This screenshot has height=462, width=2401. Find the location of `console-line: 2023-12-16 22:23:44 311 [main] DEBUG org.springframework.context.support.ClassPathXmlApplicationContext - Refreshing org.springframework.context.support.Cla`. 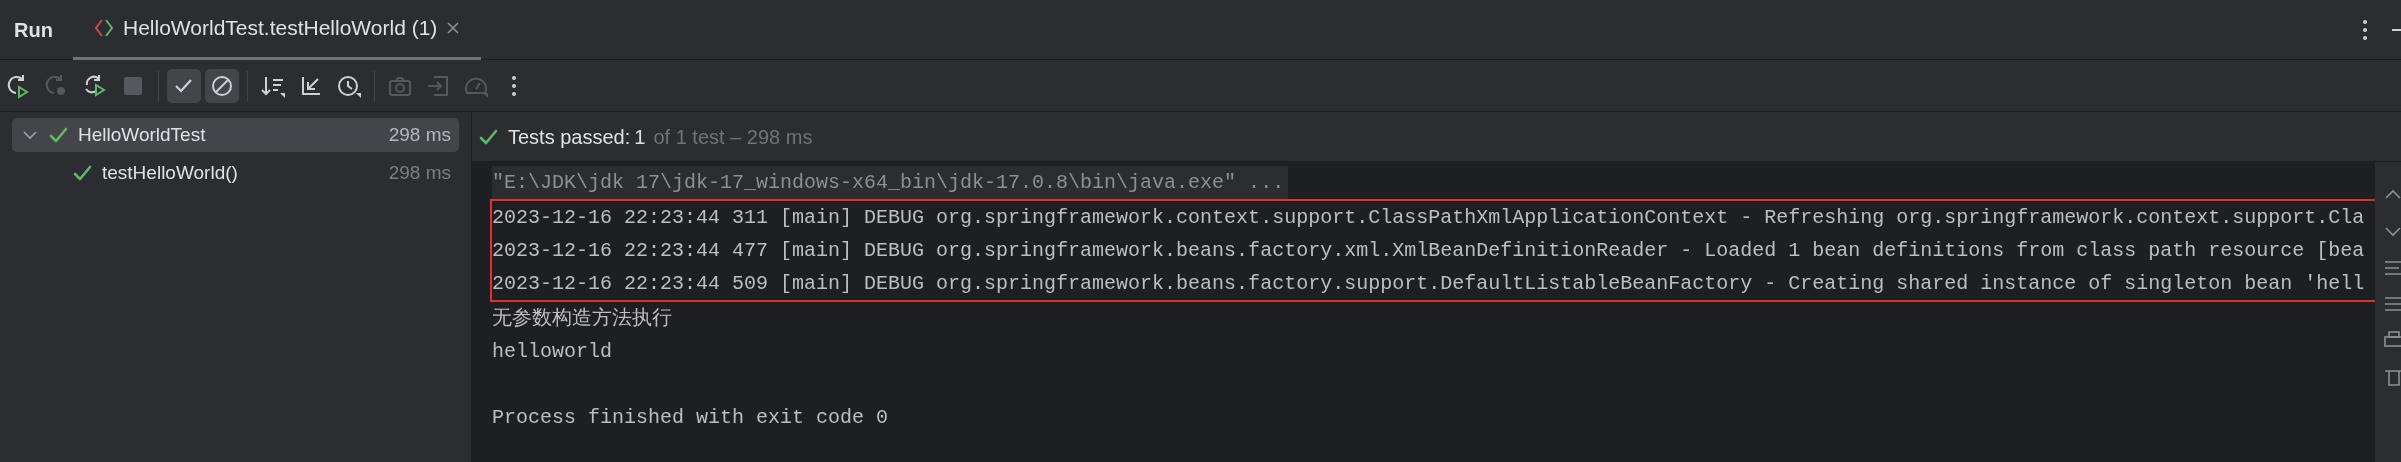

console-line: 2023-12-16 22:23:44 311 [main] DEBUG org.springframework.context.support.ClassPathXmlApplicationContext - Refreshing org.springframework.context.support.Cla is located at coordinates (1428, 217).